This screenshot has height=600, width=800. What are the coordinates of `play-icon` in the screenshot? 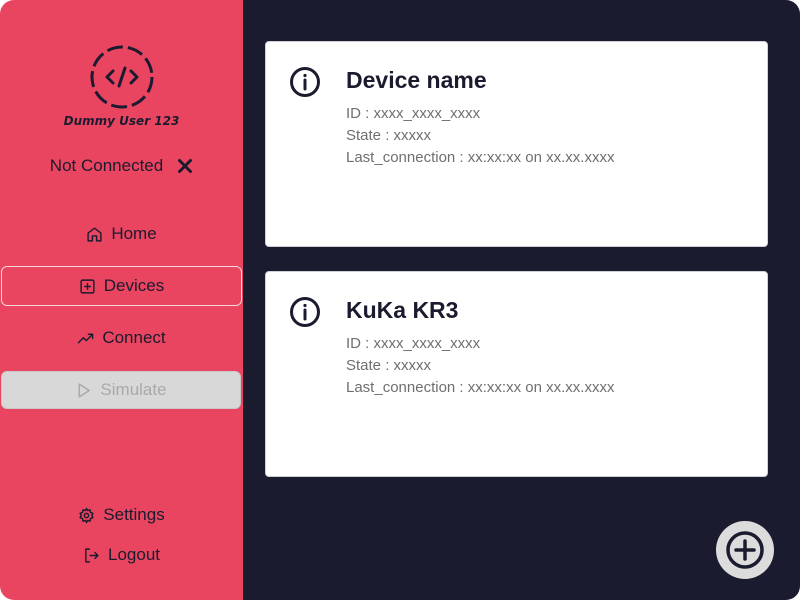 It's located at (84, 390).